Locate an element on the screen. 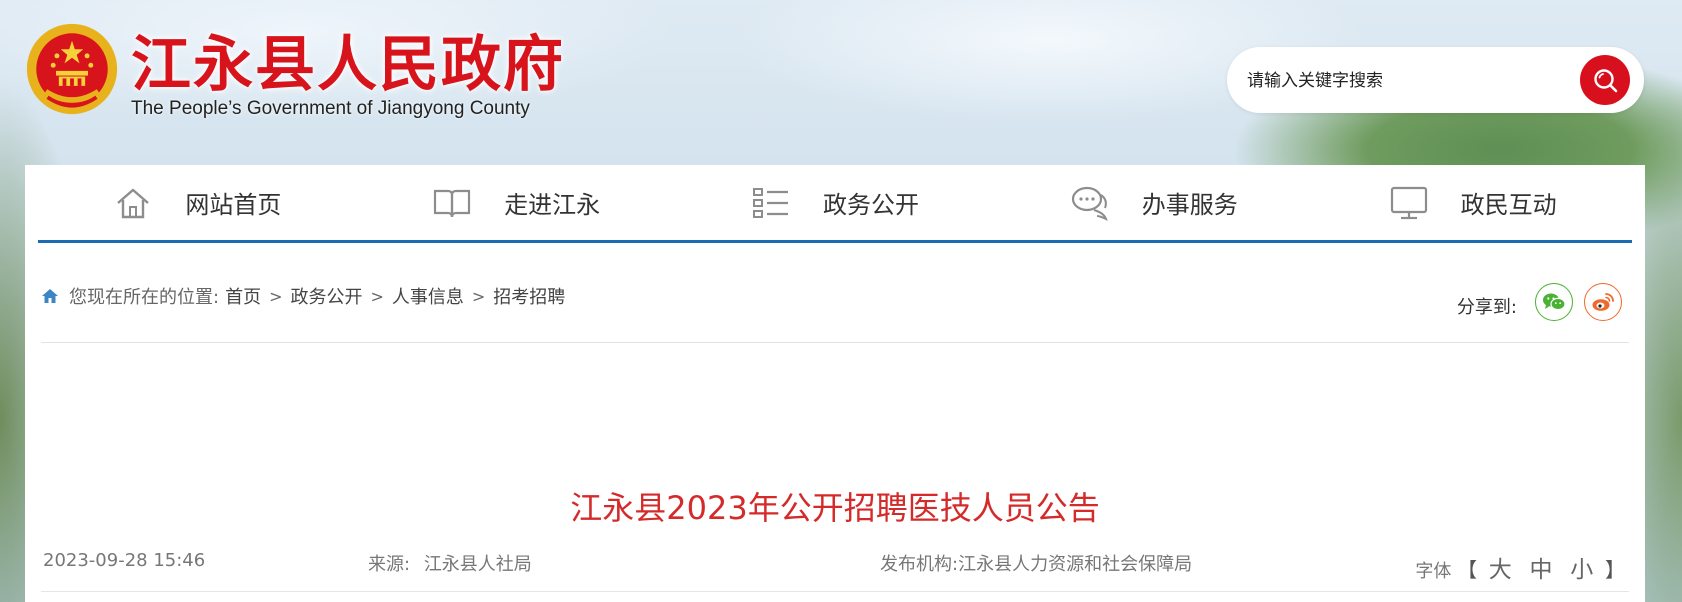 This screenshot has width=1682, height=602. bracket-close: 】 is located at coordinates (1615, 570).